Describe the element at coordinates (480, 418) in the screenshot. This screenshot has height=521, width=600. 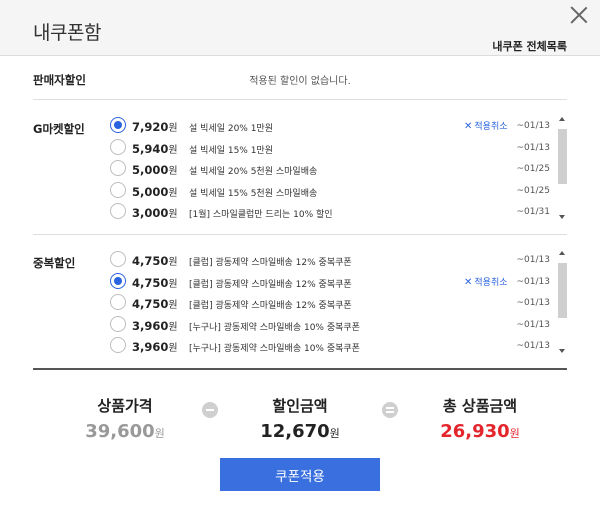
I see `total-price-block: 총 상품금액 26,930원` at that location.